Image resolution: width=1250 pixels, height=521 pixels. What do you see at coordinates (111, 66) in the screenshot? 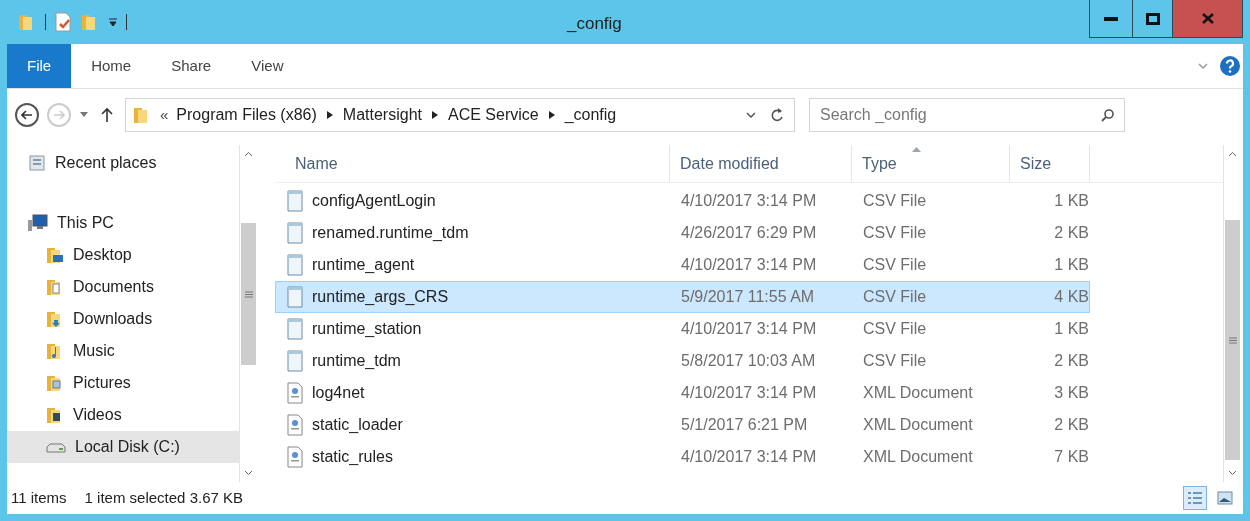
I see `ribbon-tab: Home` at bounding box center [111, 66].